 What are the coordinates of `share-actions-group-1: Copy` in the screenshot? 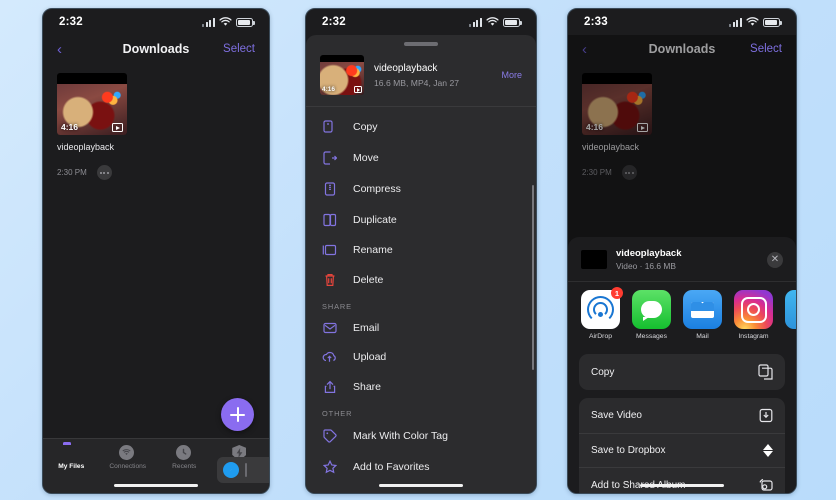 It's located at (682, 372).